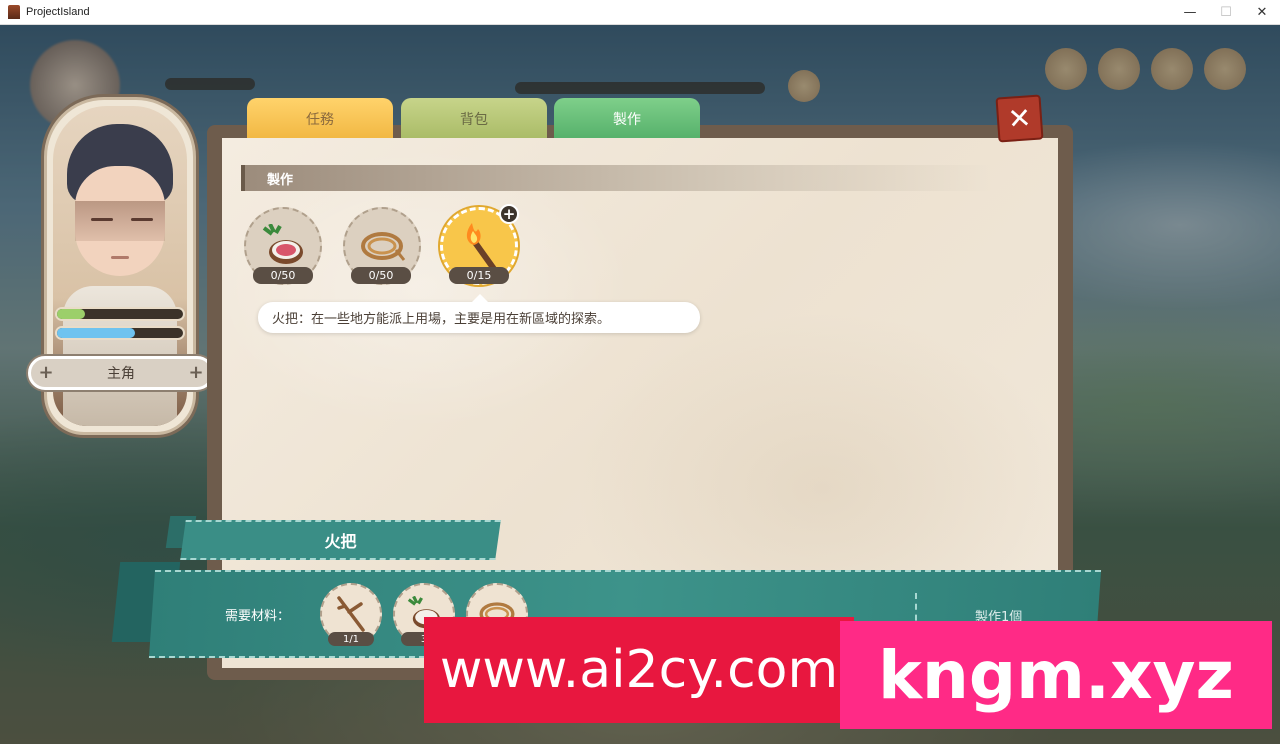 This screenshot has height=744, width=1280. I want to click on character-name-plate: + 主角 +, so click(121, 373).